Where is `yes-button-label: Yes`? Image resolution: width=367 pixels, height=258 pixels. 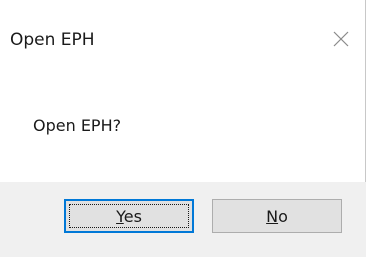
yes-button-label: Yes is located at coordinates (129, 216).